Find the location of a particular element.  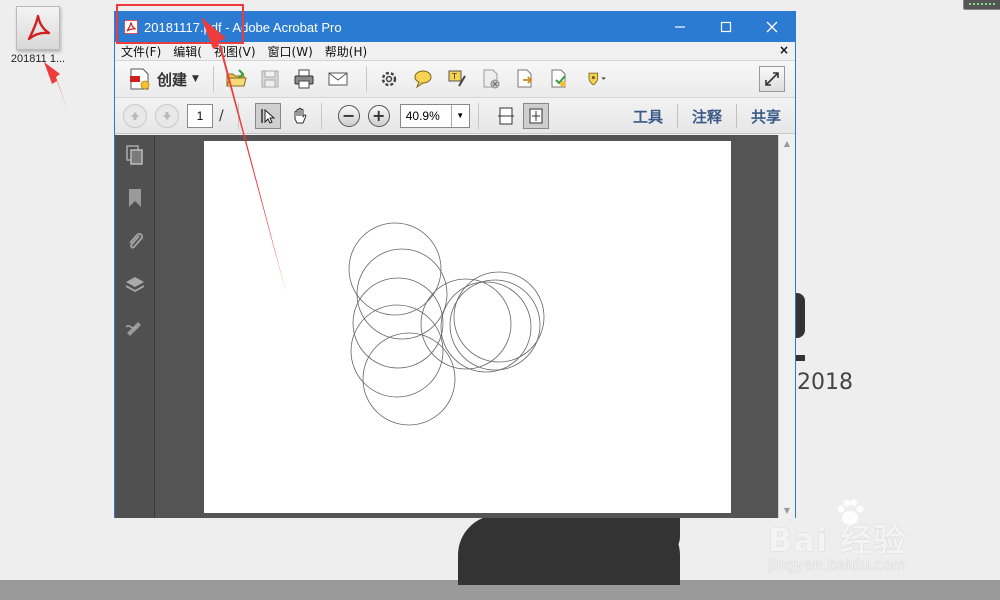

export-button is located at coordinates (525, 79).